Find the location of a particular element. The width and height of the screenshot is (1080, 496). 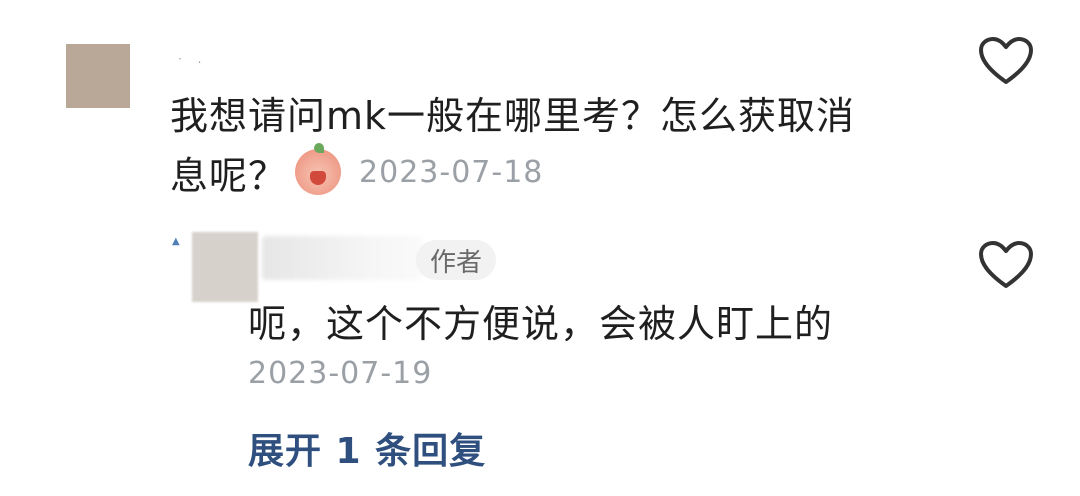

reply-like-heart-icon is located at coordinates (1006, 265).